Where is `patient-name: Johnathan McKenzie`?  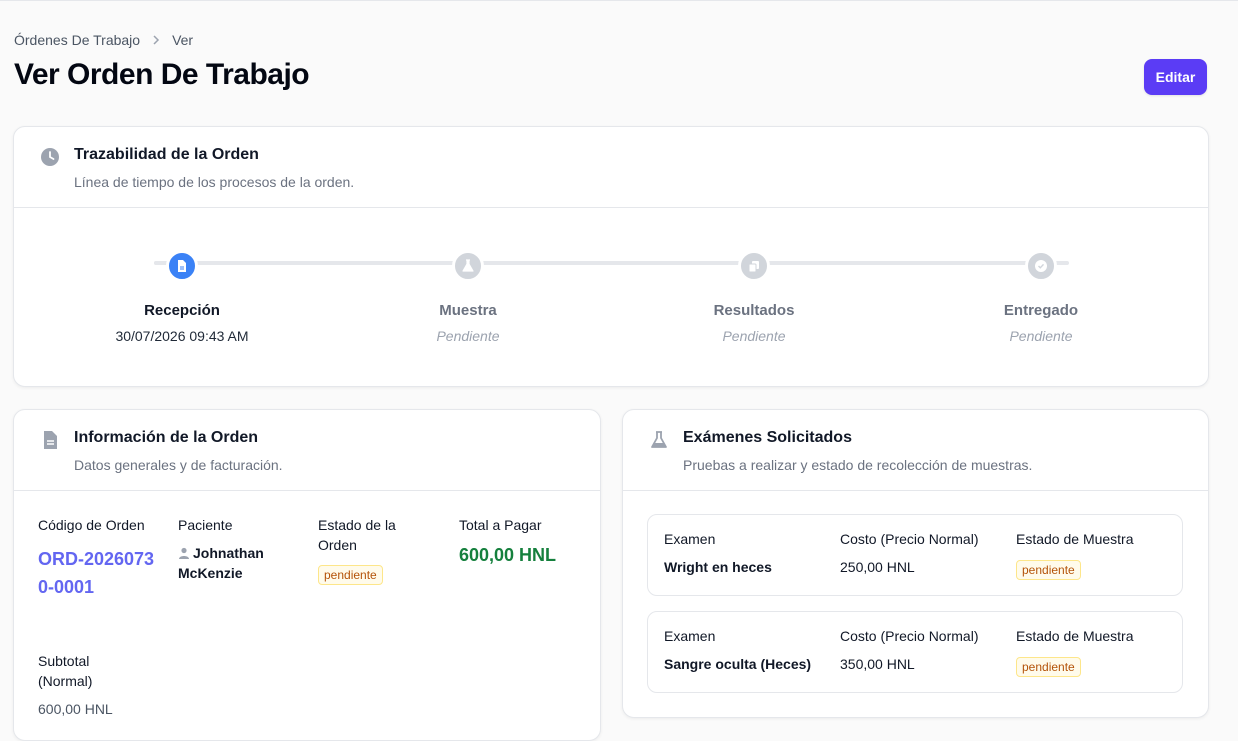
patient-name: Johnathan McKenzie is located at coordinates (221, 563).